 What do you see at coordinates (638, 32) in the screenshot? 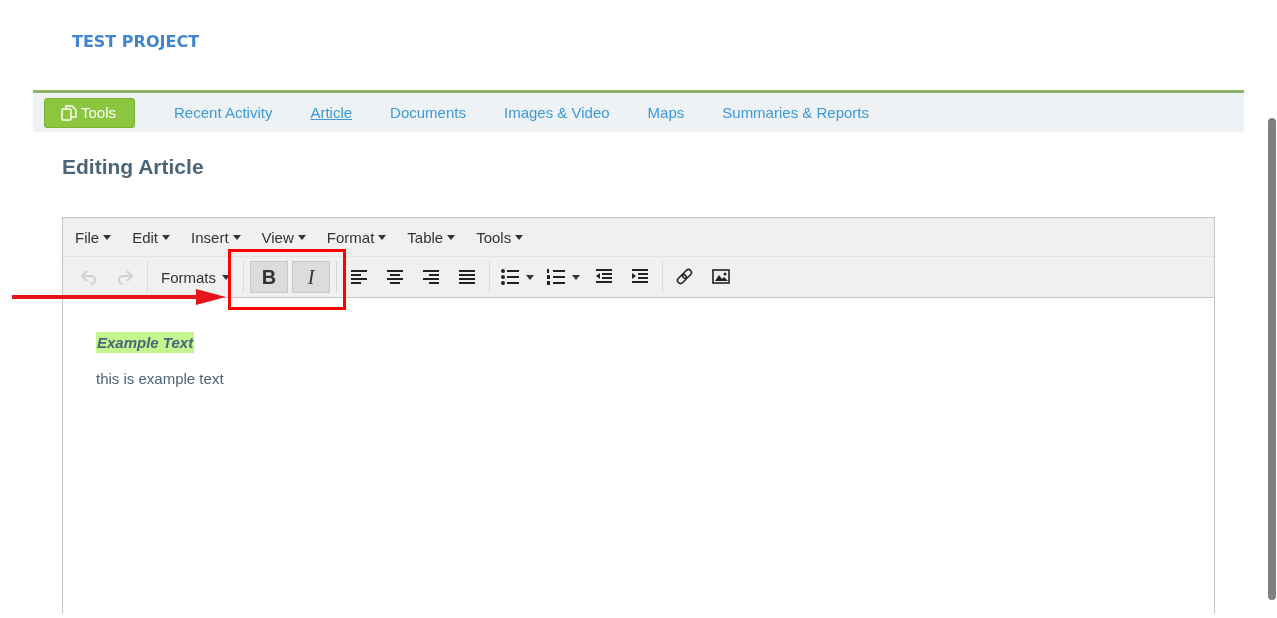
I see `project-title: TEST PROJECT` at bounding box center [638, 32].